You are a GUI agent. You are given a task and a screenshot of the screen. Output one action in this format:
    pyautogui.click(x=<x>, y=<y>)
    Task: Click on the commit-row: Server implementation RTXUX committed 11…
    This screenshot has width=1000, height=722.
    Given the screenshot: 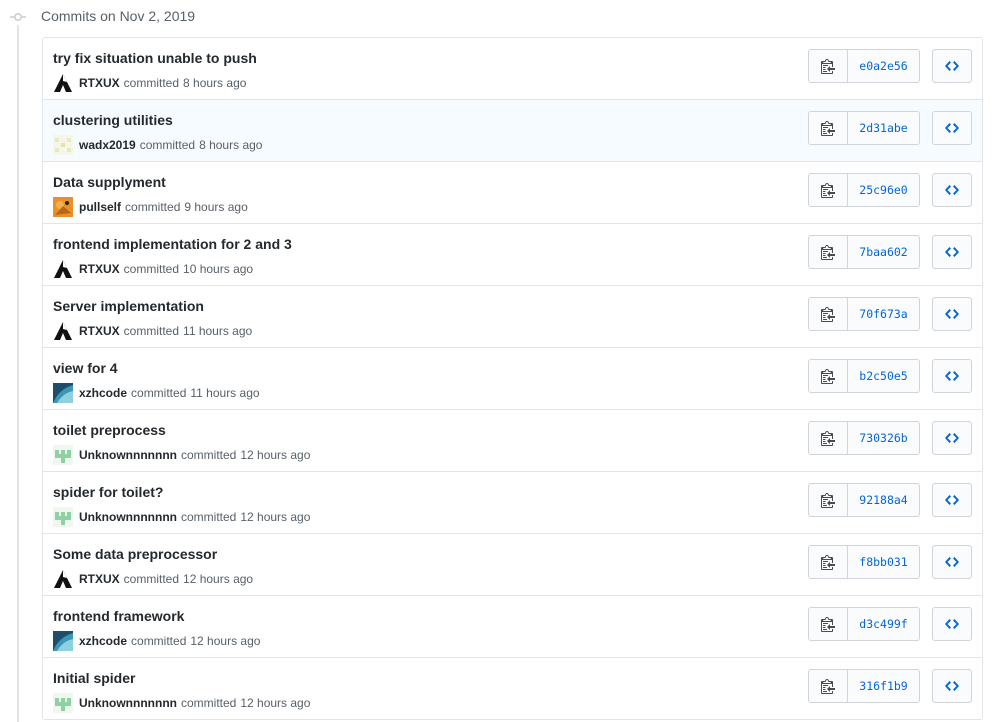 What is the action you would take?
    pyautogui.click(x=512, y=316)
    